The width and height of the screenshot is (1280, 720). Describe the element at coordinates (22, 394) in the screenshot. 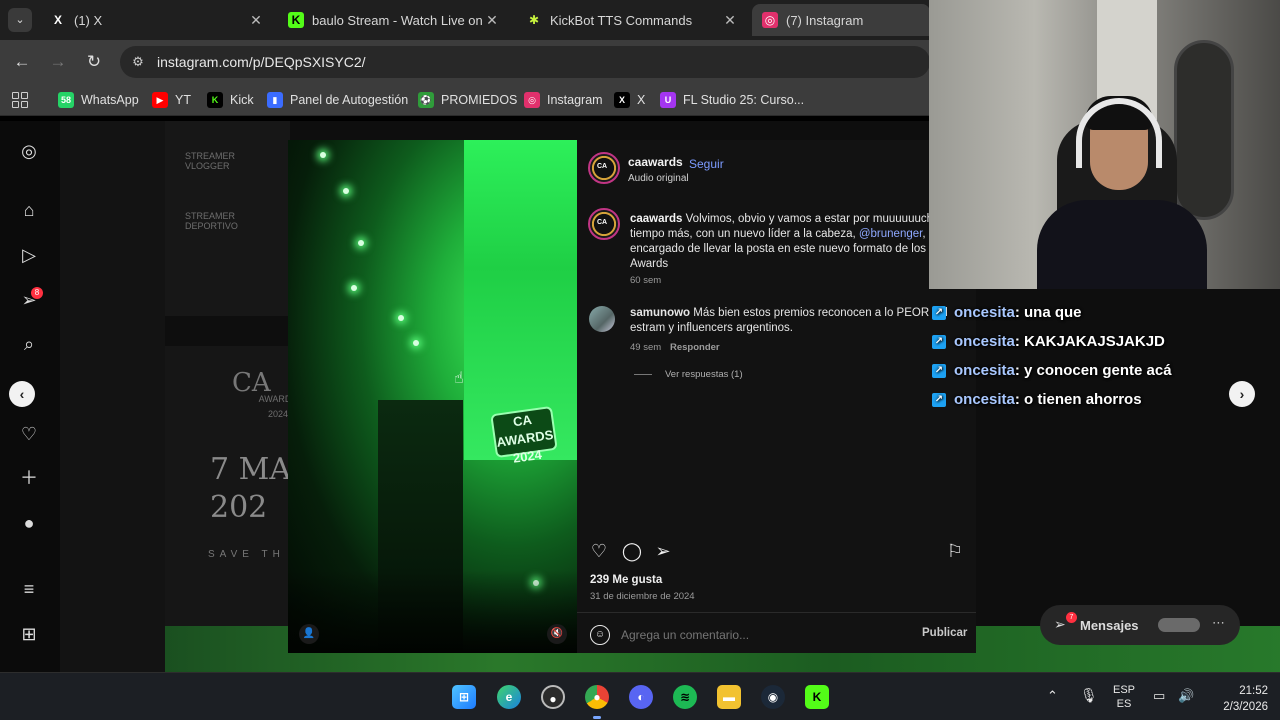

I see `previous-post-arrow-icon: ‹` at that location.